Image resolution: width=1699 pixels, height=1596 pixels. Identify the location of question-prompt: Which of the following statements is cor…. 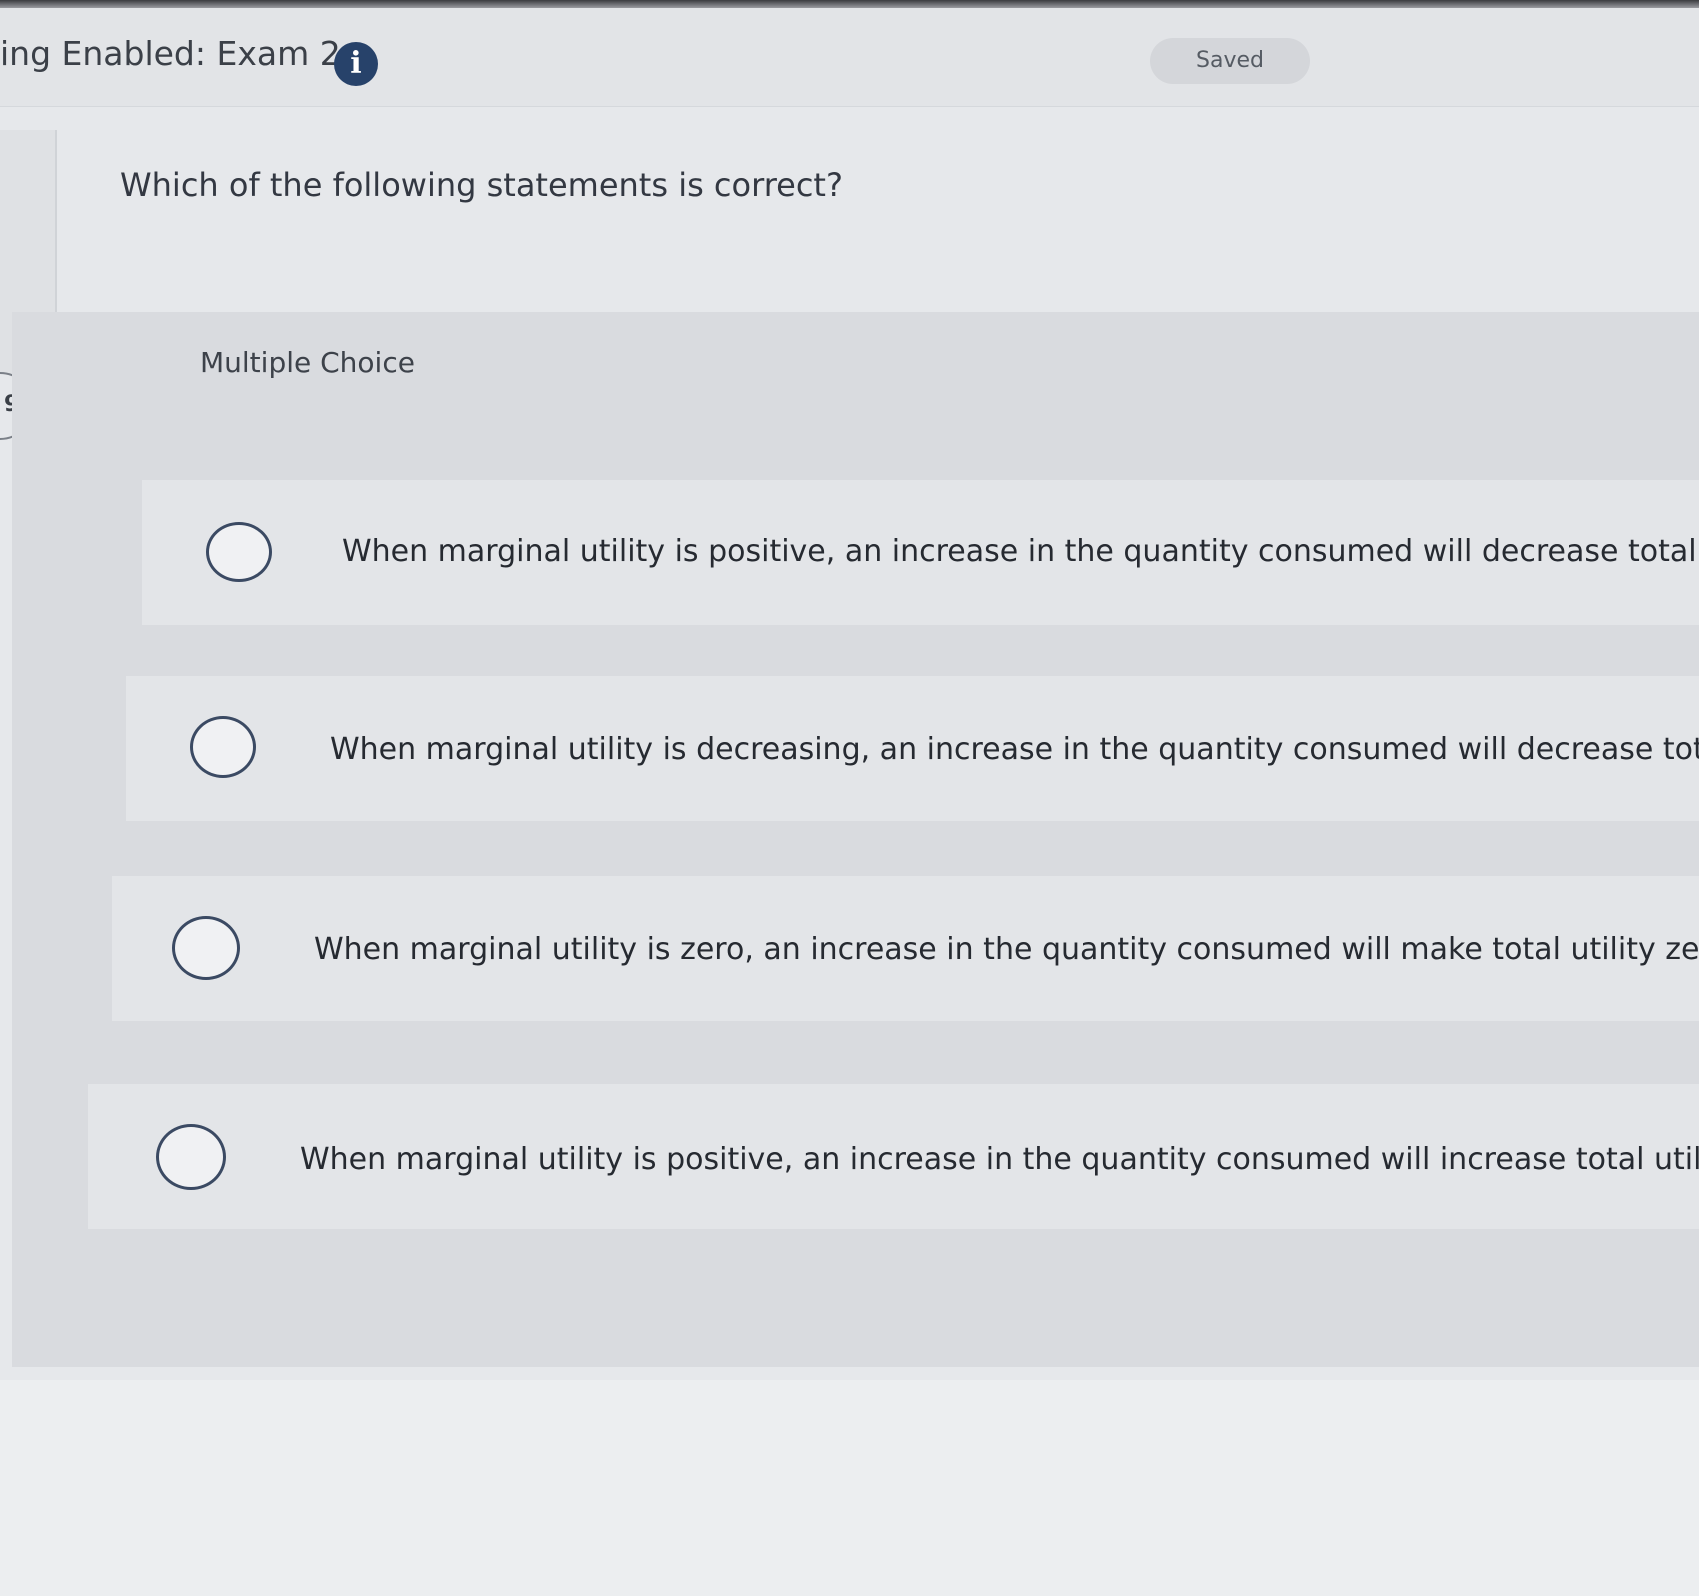
(481, 185).